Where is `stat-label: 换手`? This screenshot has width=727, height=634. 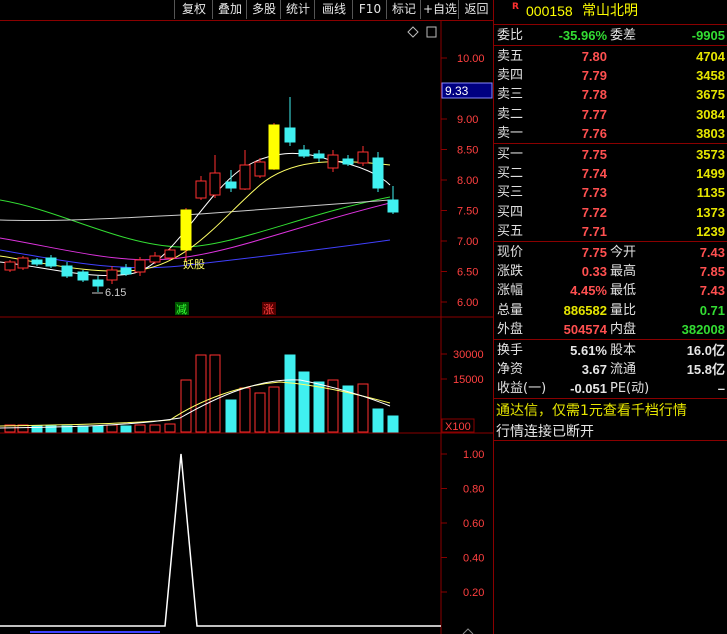 stat-label: 换手 is located at coordinates (510, 350).